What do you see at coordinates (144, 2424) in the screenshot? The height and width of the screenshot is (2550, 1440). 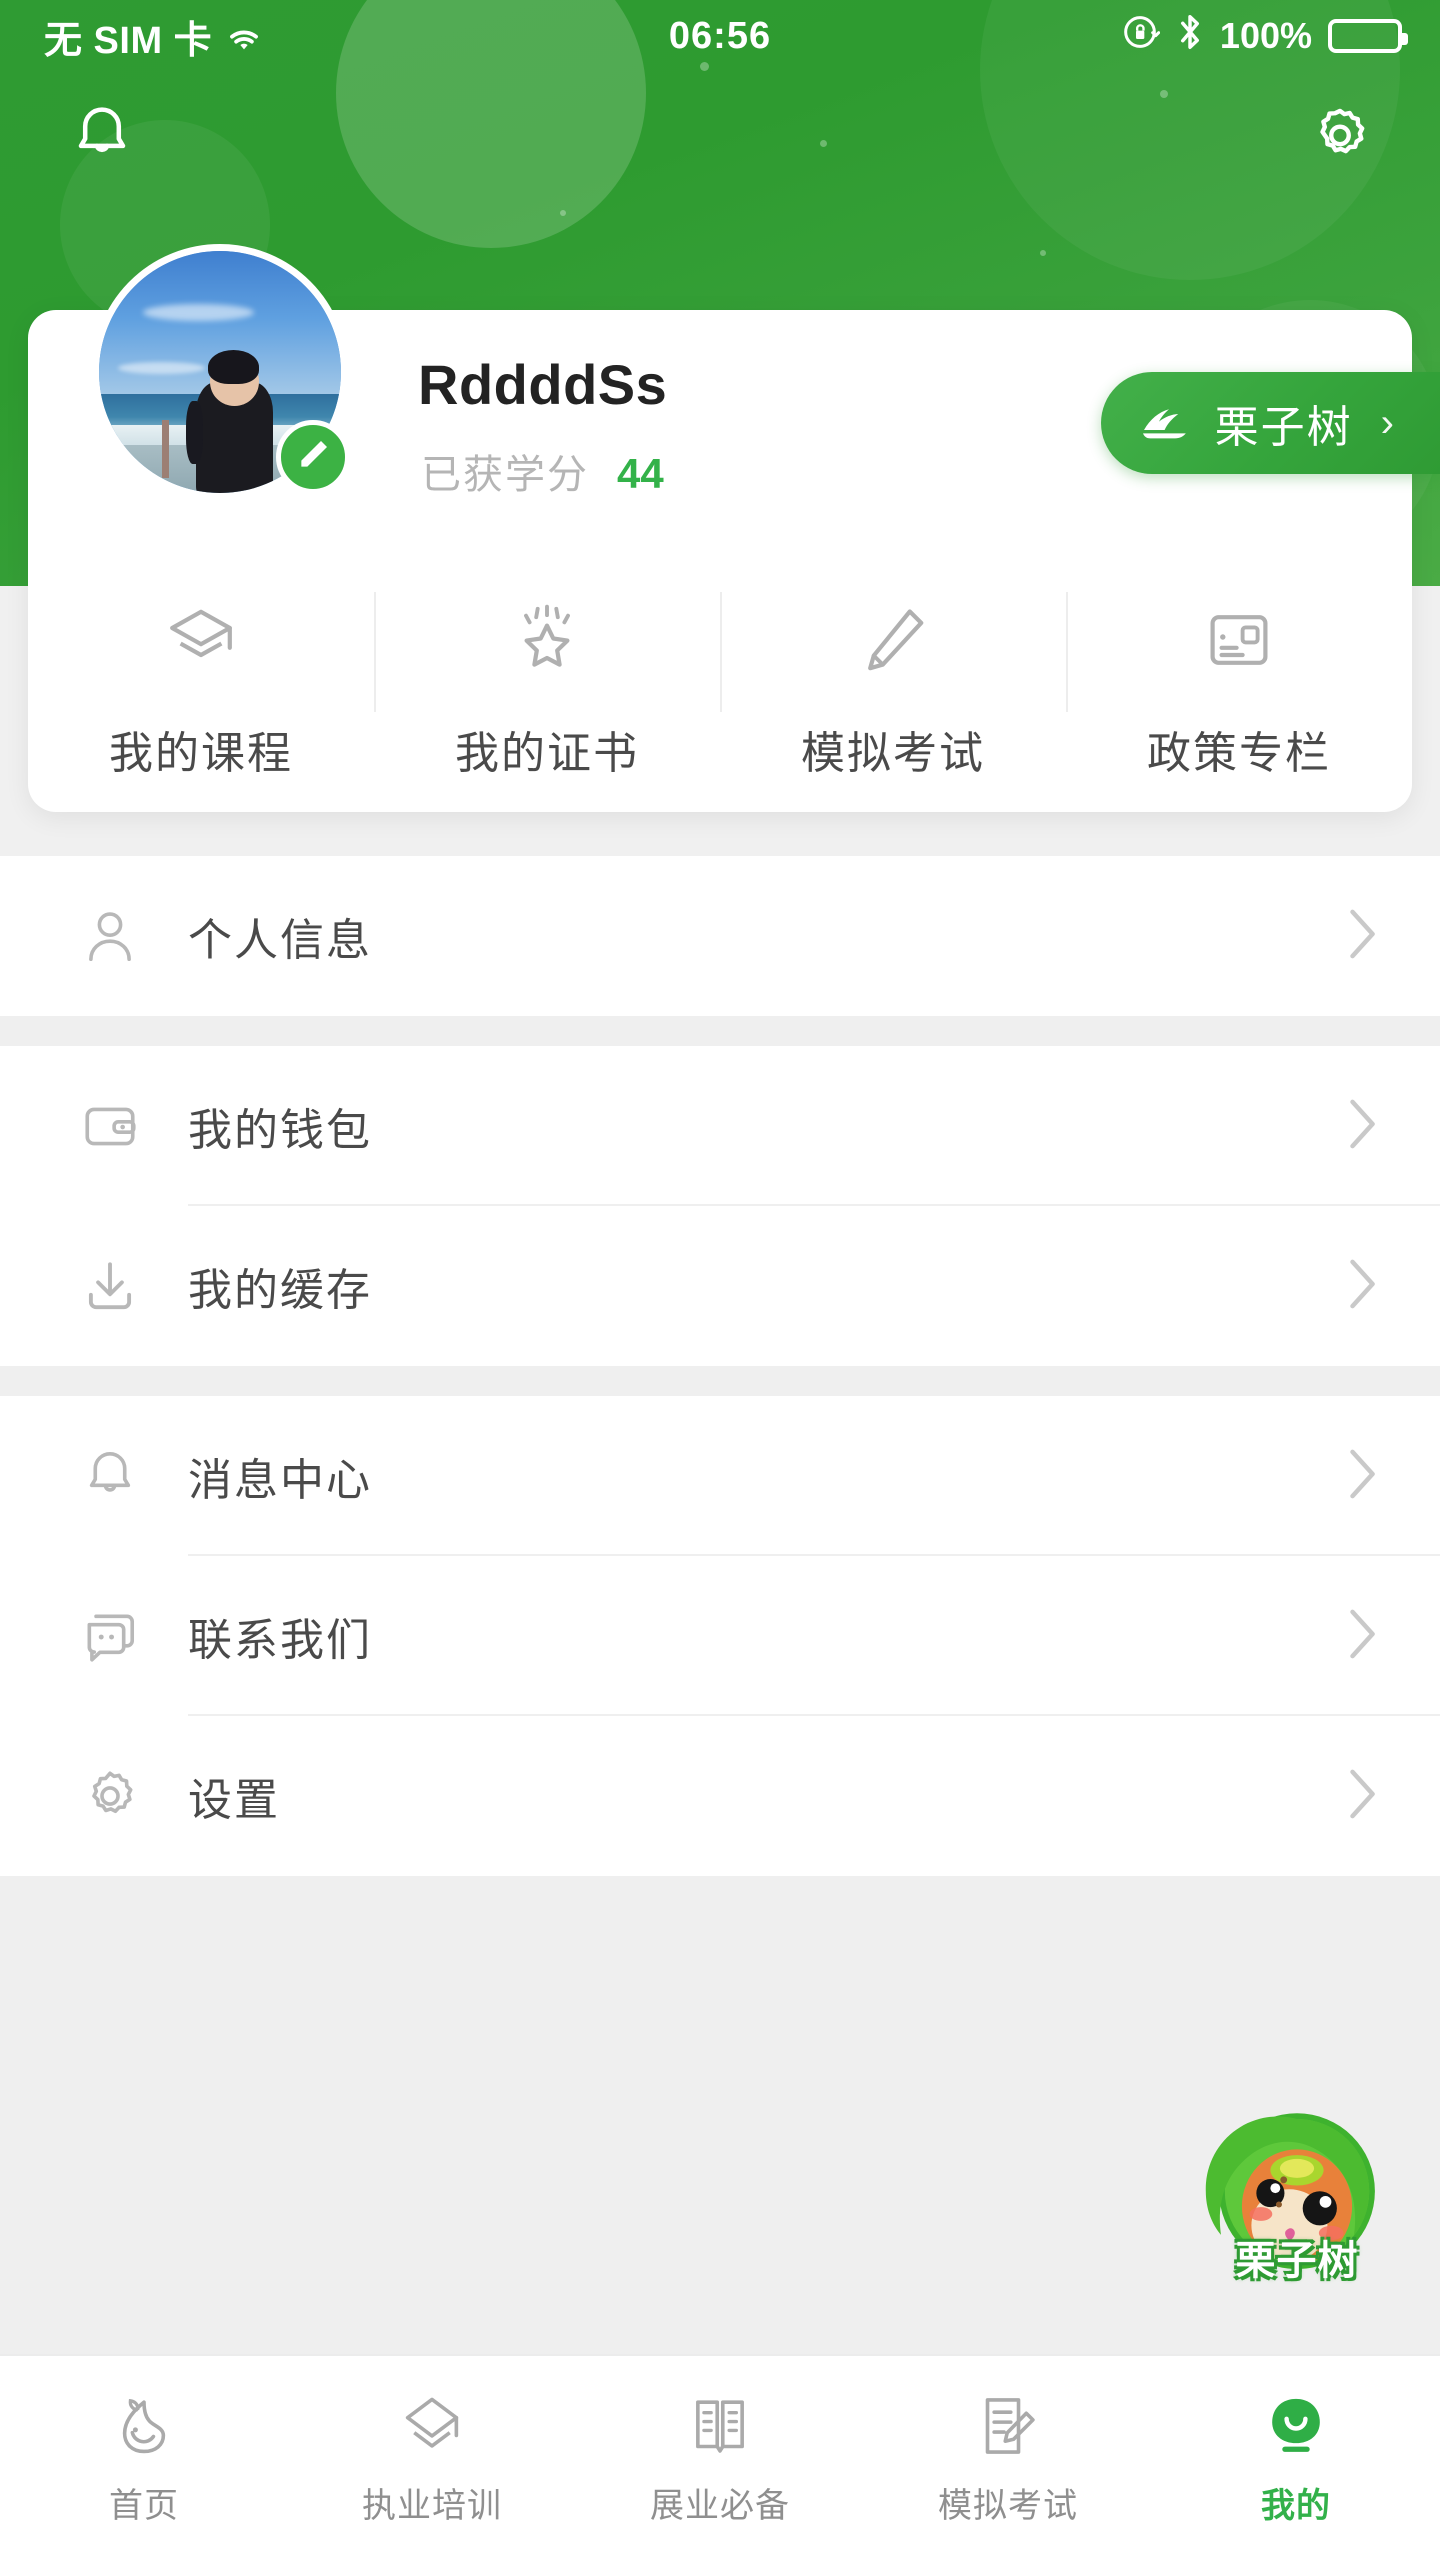 I see `home-sprout-icon` at bounding box center [144, 2424].